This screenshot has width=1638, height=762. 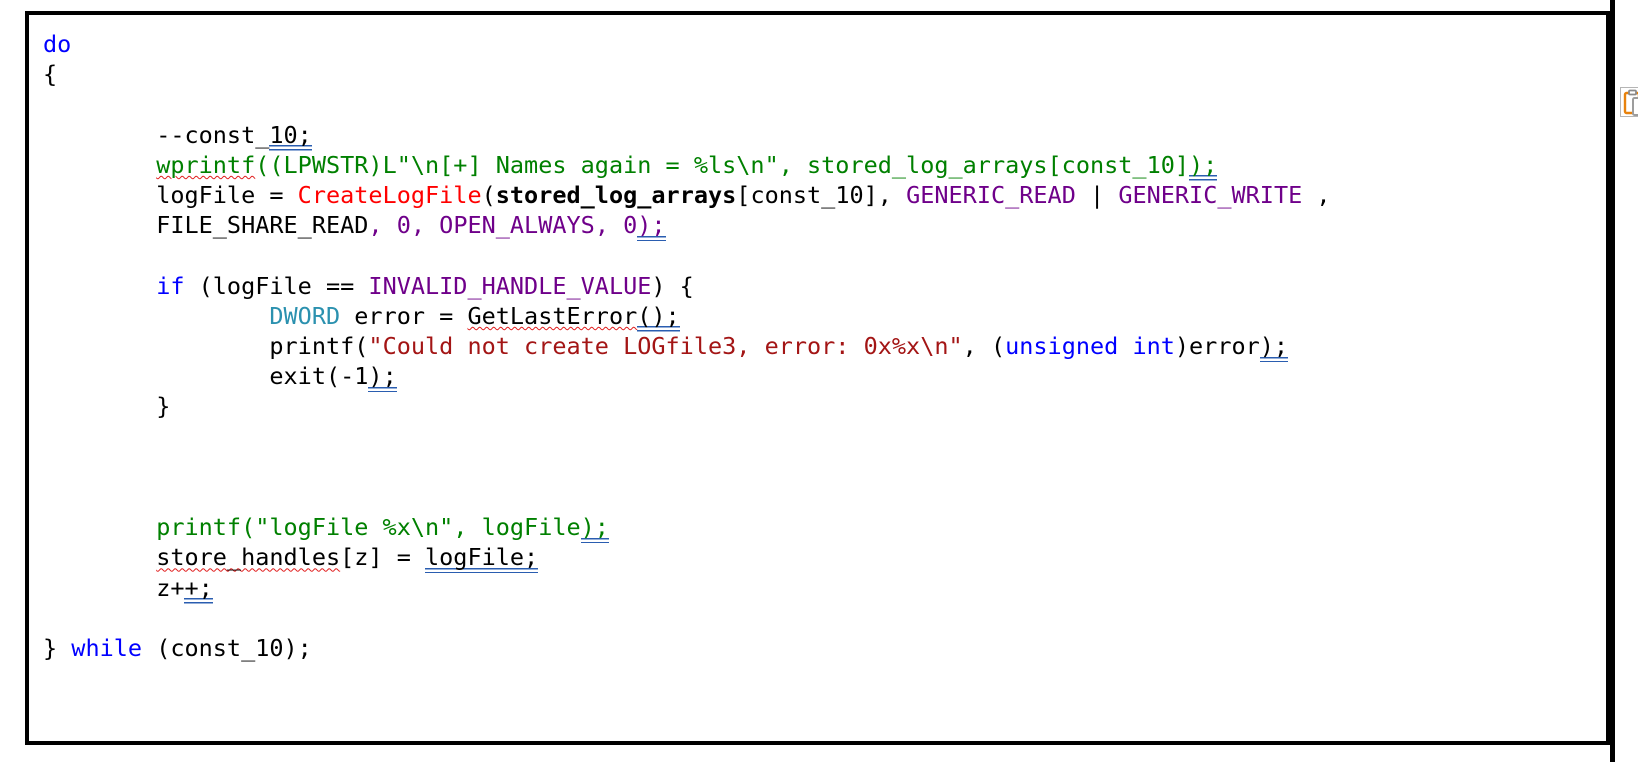 I want to click on code-token: (logFile ==, so click(x=276, y=285).